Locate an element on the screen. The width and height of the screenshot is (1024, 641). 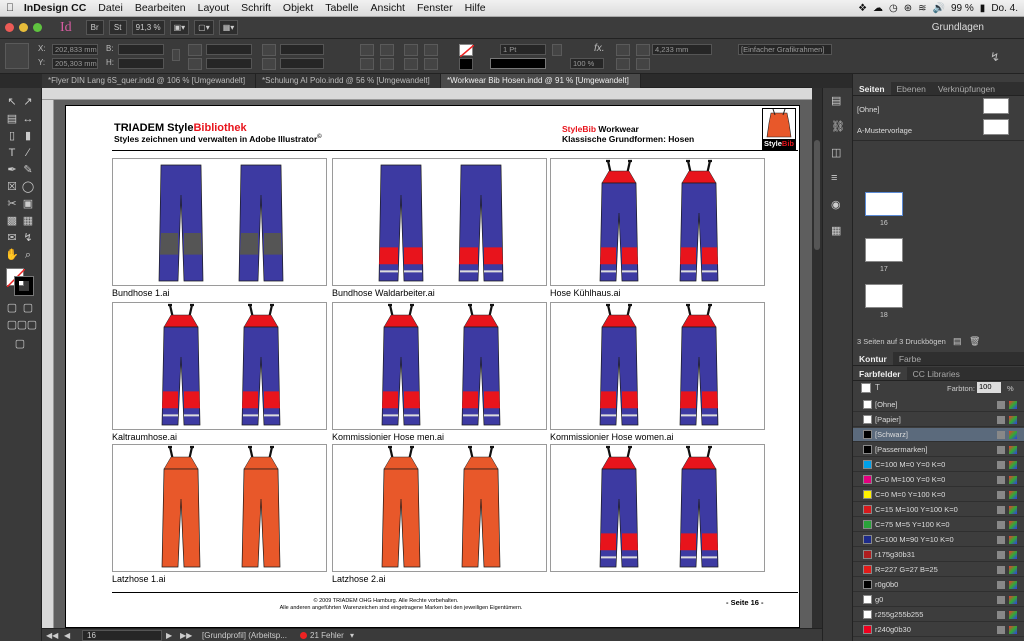
flip-horizontal-icon is located at coordinates (367, 64).